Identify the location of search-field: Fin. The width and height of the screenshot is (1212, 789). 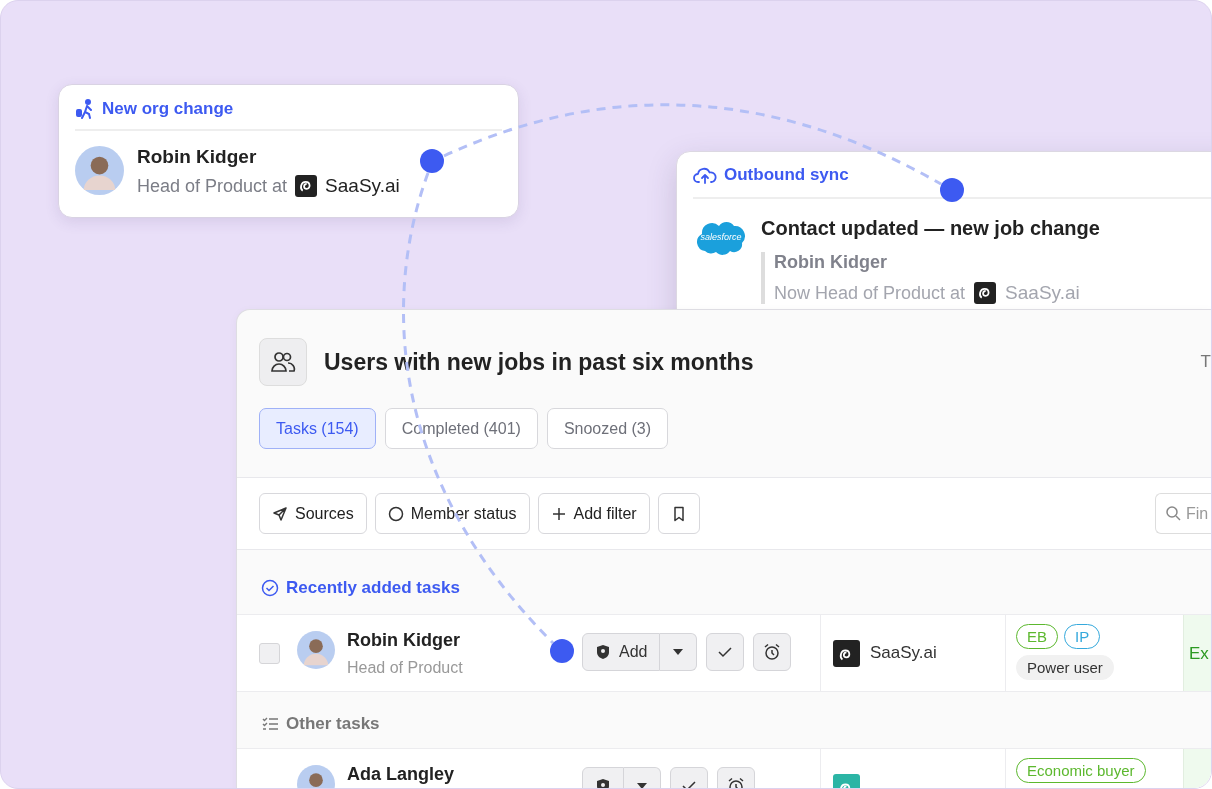
(1183, 513).